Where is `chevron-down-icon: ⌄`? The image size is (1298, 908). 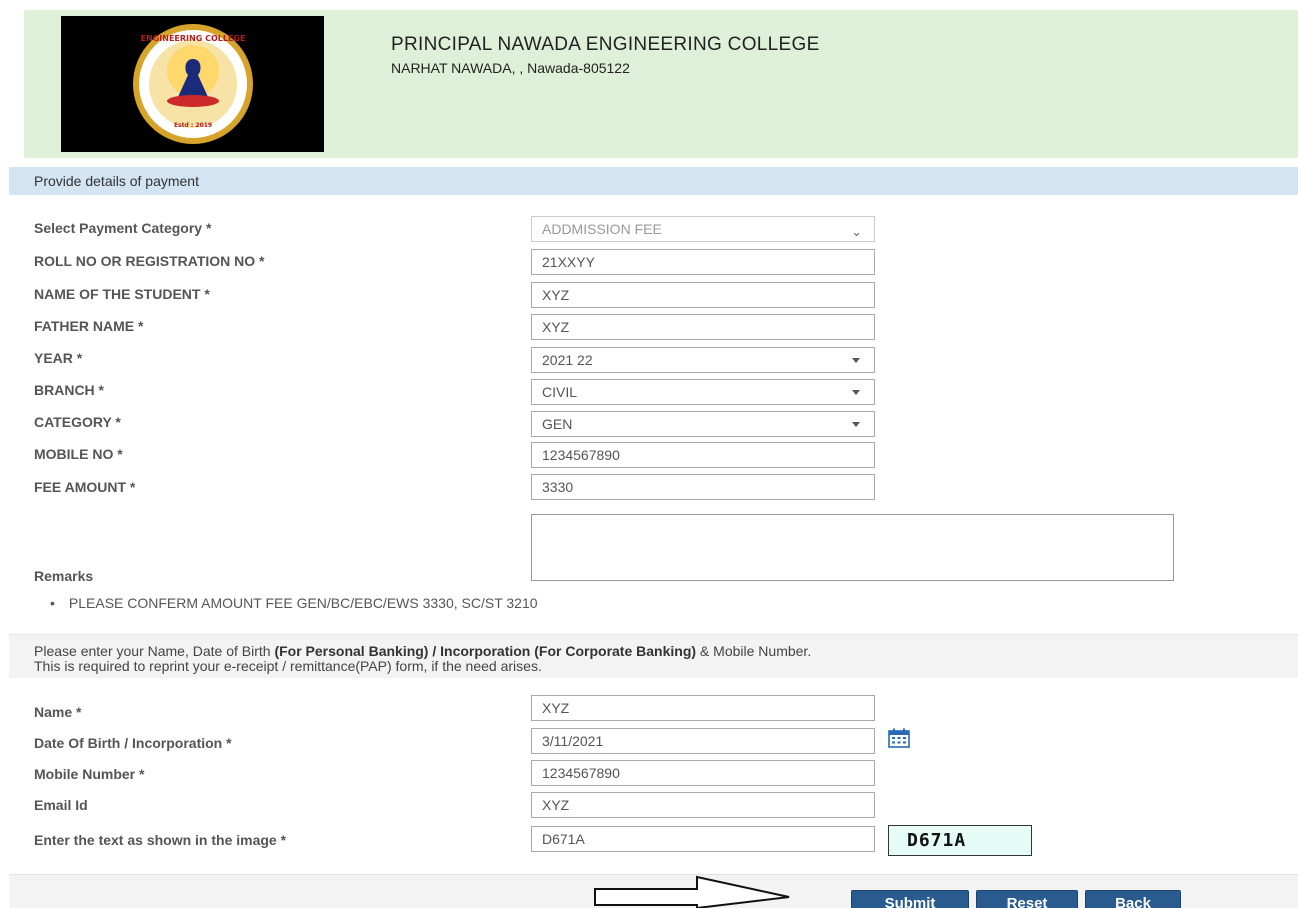
chevron-down-icon: ⌄ is located at coordinates (856, 231).